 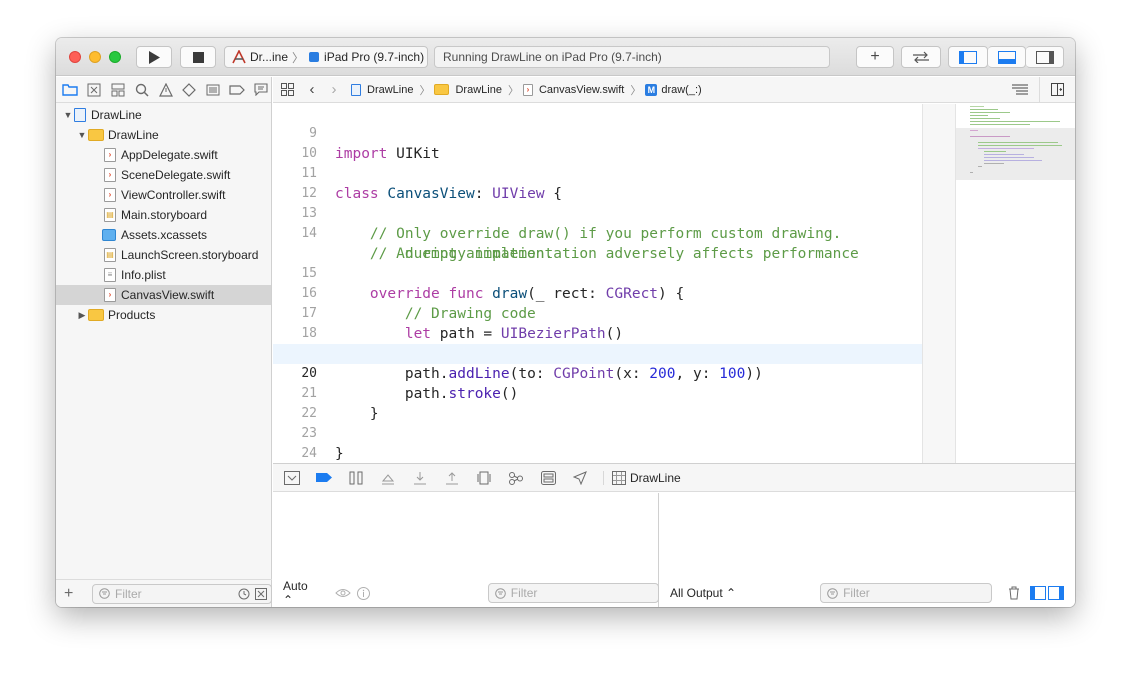 I want to click on tree-item-file: ▤ Main.storyboard, so click(x=163, y=215).